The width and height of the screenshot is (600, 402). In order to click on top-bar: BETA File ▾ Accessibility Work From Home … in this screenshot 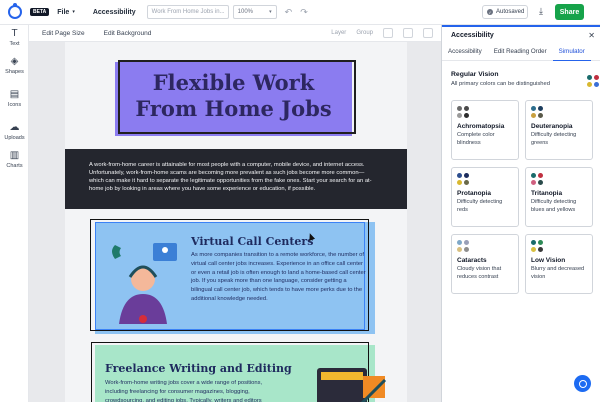, I will do `click(300, 12)`.